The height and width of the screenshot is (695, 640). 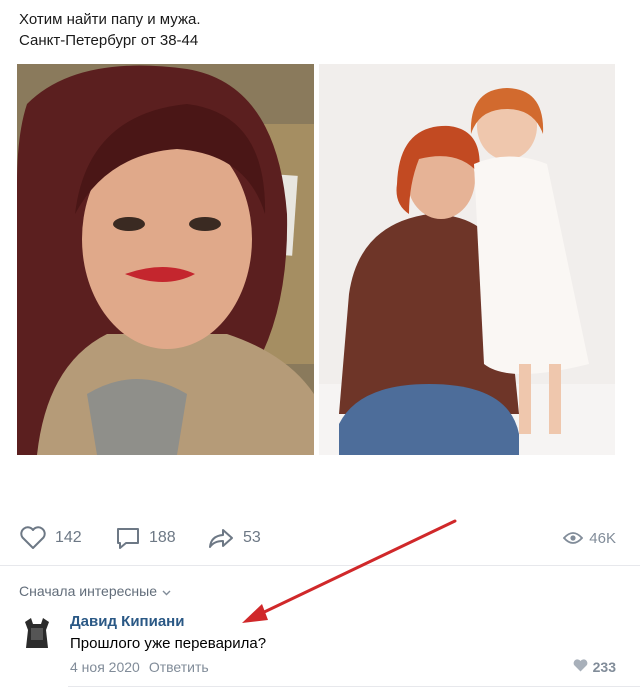 What do you see at coordinates (168, 643) in the screenshot?
I see `comment-text: Прошлого уже переварила?` at bounding box center [168, 643].